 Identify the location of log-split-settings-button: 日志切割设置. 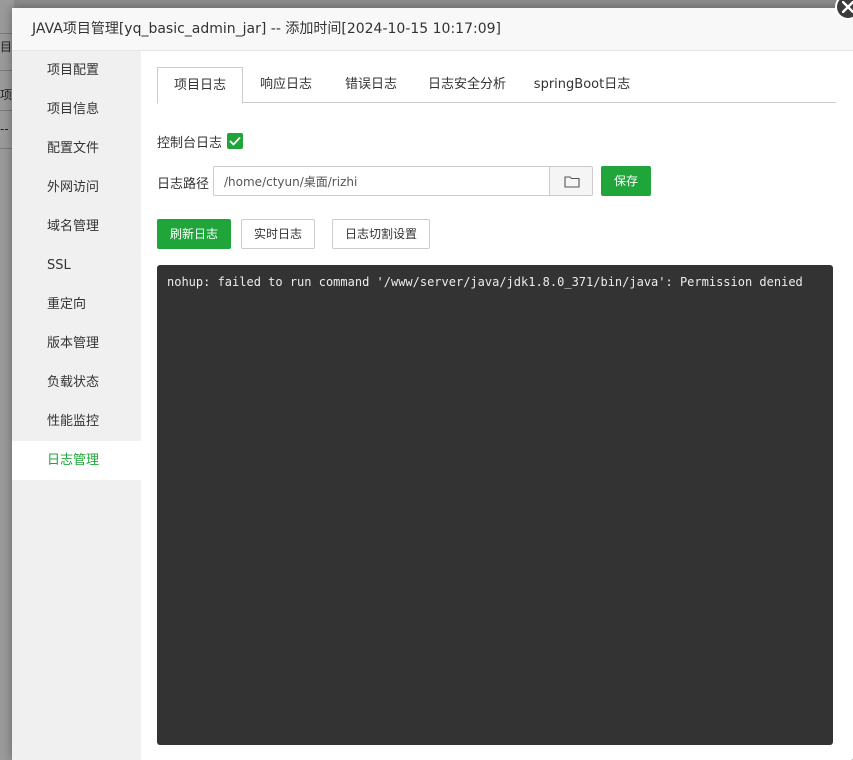
(381, 234).